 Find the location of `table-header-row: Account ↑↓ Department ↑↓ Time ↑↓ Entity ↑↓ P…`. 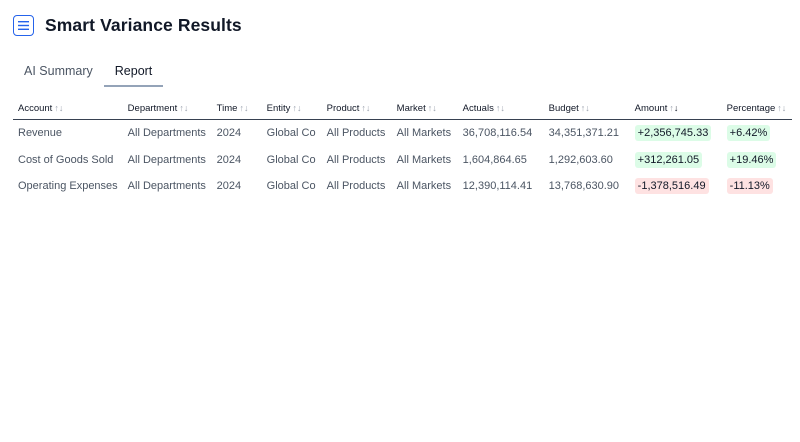

table-header-row: Account ↑↓ Department ↑↓ Time ↑↓ Entity ↑↓ P… is located at coordinates (402, 108).